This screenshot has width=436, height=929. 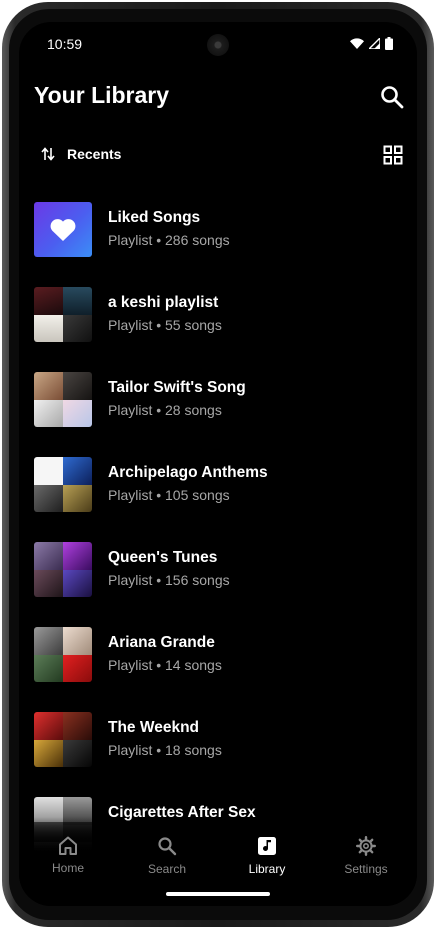 What do you see at coordinates (161, 642) in the screenshot?
I see `playlist-name: Ariana Grande` at bounding box center [161, 642].